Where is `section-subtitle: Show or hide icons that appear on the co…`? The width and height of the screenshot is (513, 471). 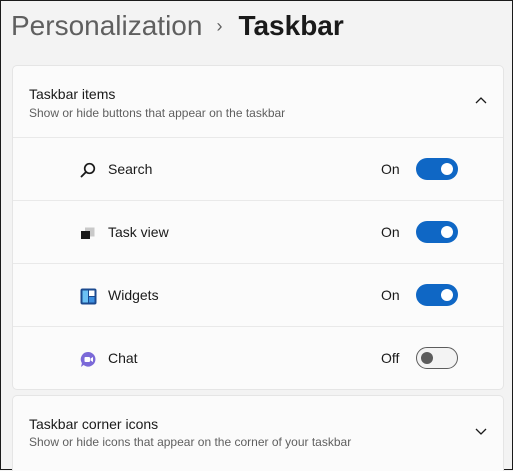 section-subtitle: Show or hide icons that appear on the co… is located at coordinates (190, 442).